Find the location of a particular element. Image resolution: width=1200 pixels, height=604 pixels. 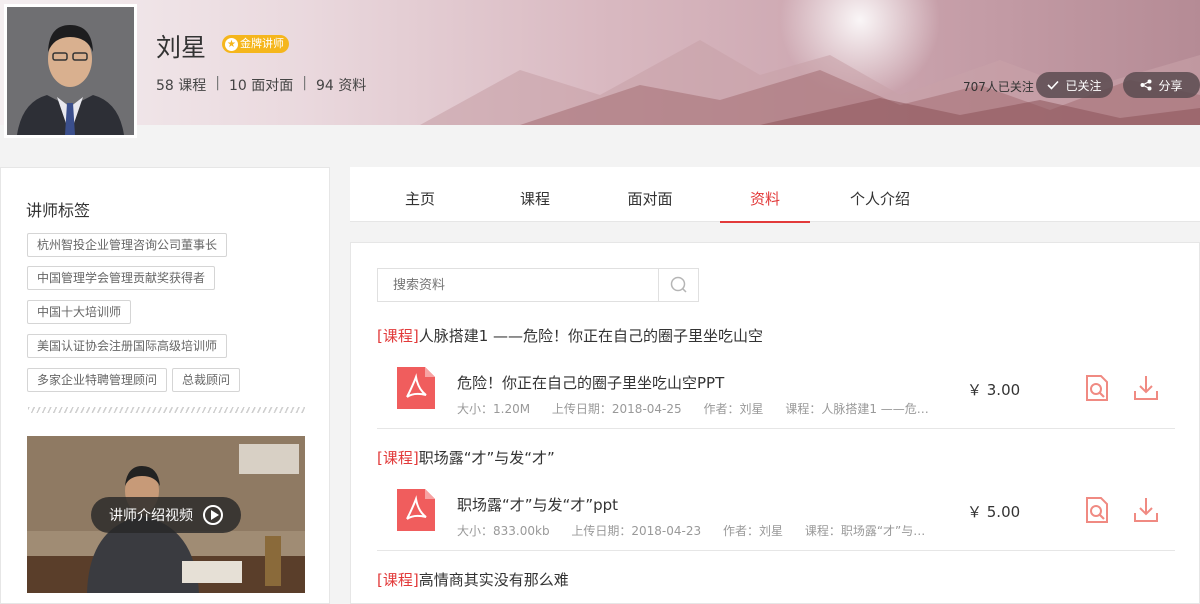

star-icon: ★ is located at coordinates (231, 44).